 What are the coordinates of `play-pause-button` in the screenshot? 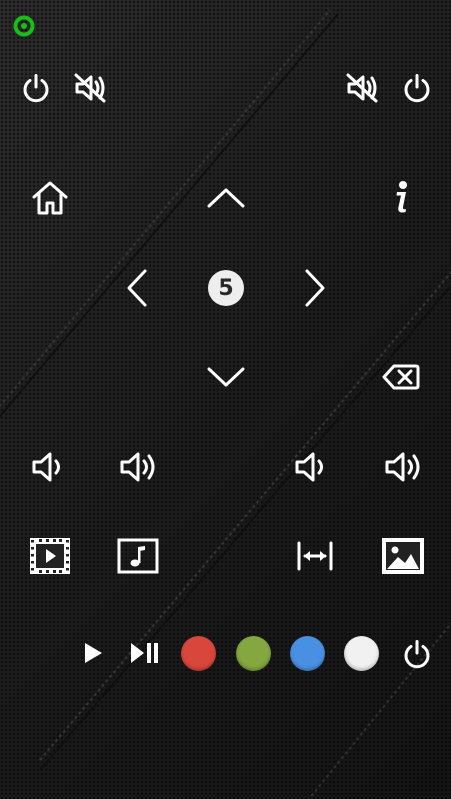 It's located at (145, 653).